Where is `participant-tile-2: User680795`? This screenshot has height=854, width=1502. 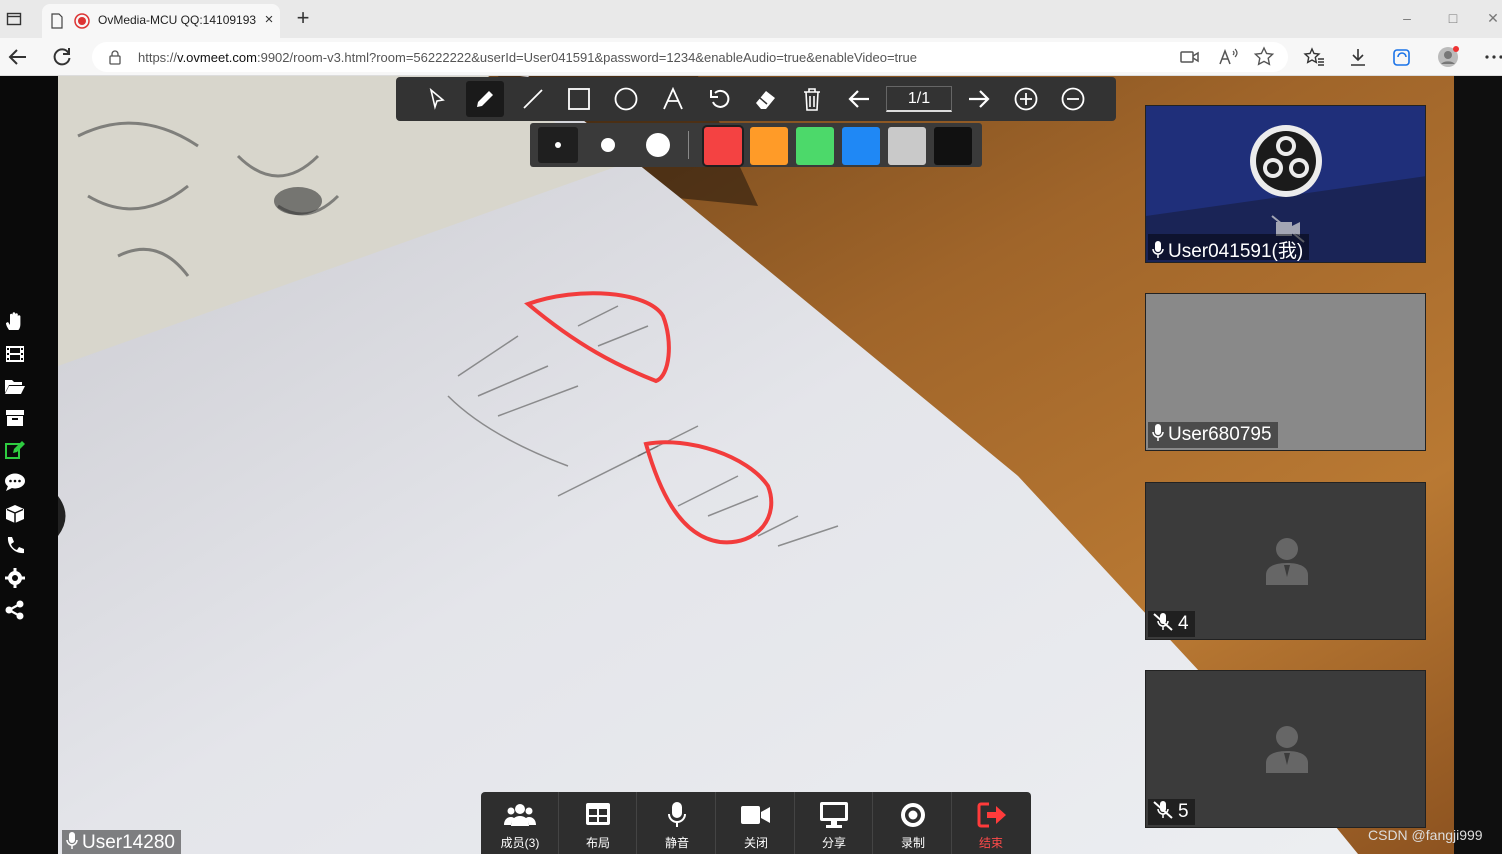 participant-tile-2: User680795 is located at coordinates (1285, 372).